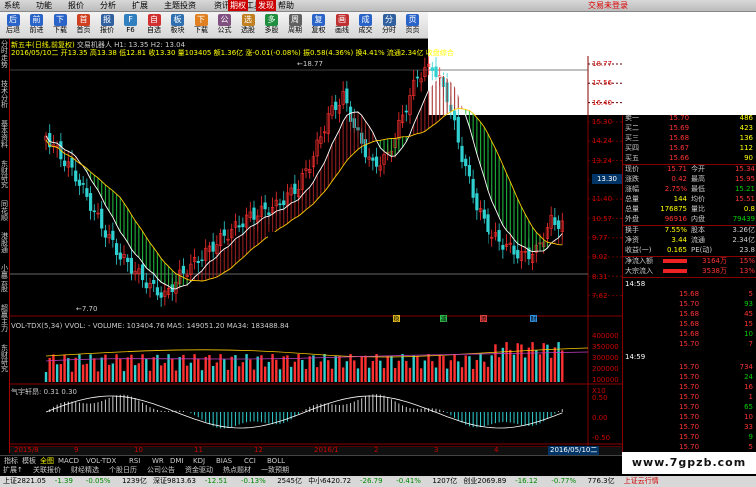  Describe the element at coordinates (178, 25) in the screenshot. I see `toolbar-button-7: 板板块` at that location.